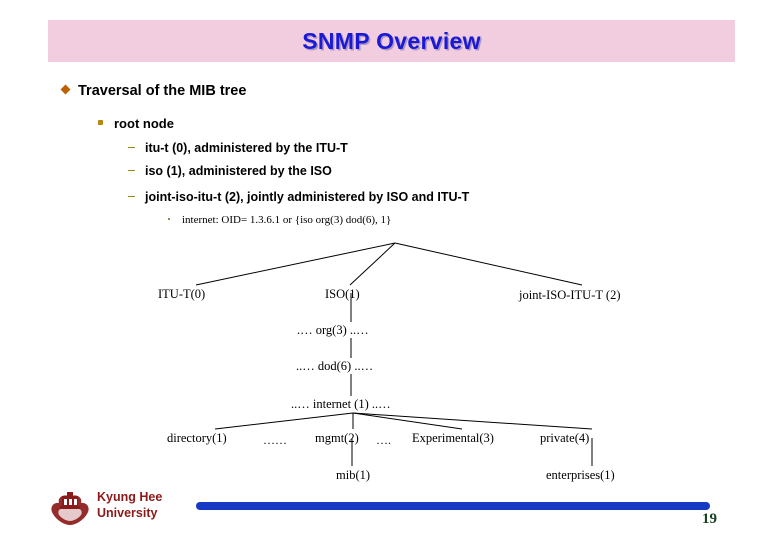 Image resolution: width=780 pixels, height=540 pixels. What do you see at coordinates (246, 148) in the screenshot?
I see `bullet-level3-label: itu-t (0), administered by the ITU-T` at bounding box center [246, 148].